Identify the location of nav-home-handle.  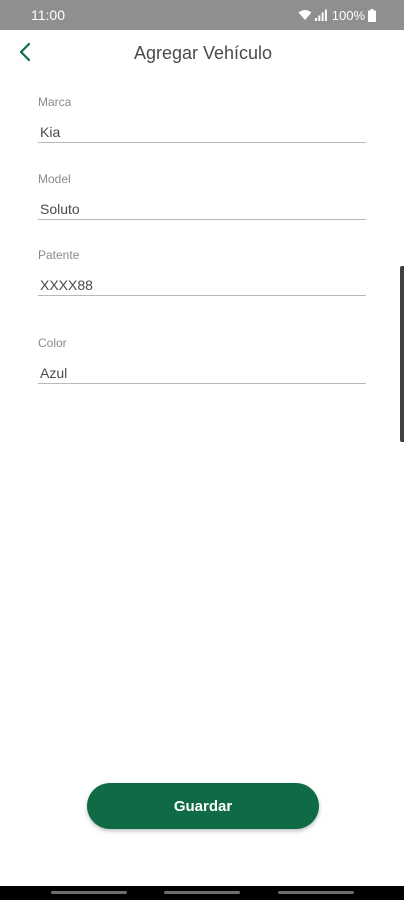
(202, 892).